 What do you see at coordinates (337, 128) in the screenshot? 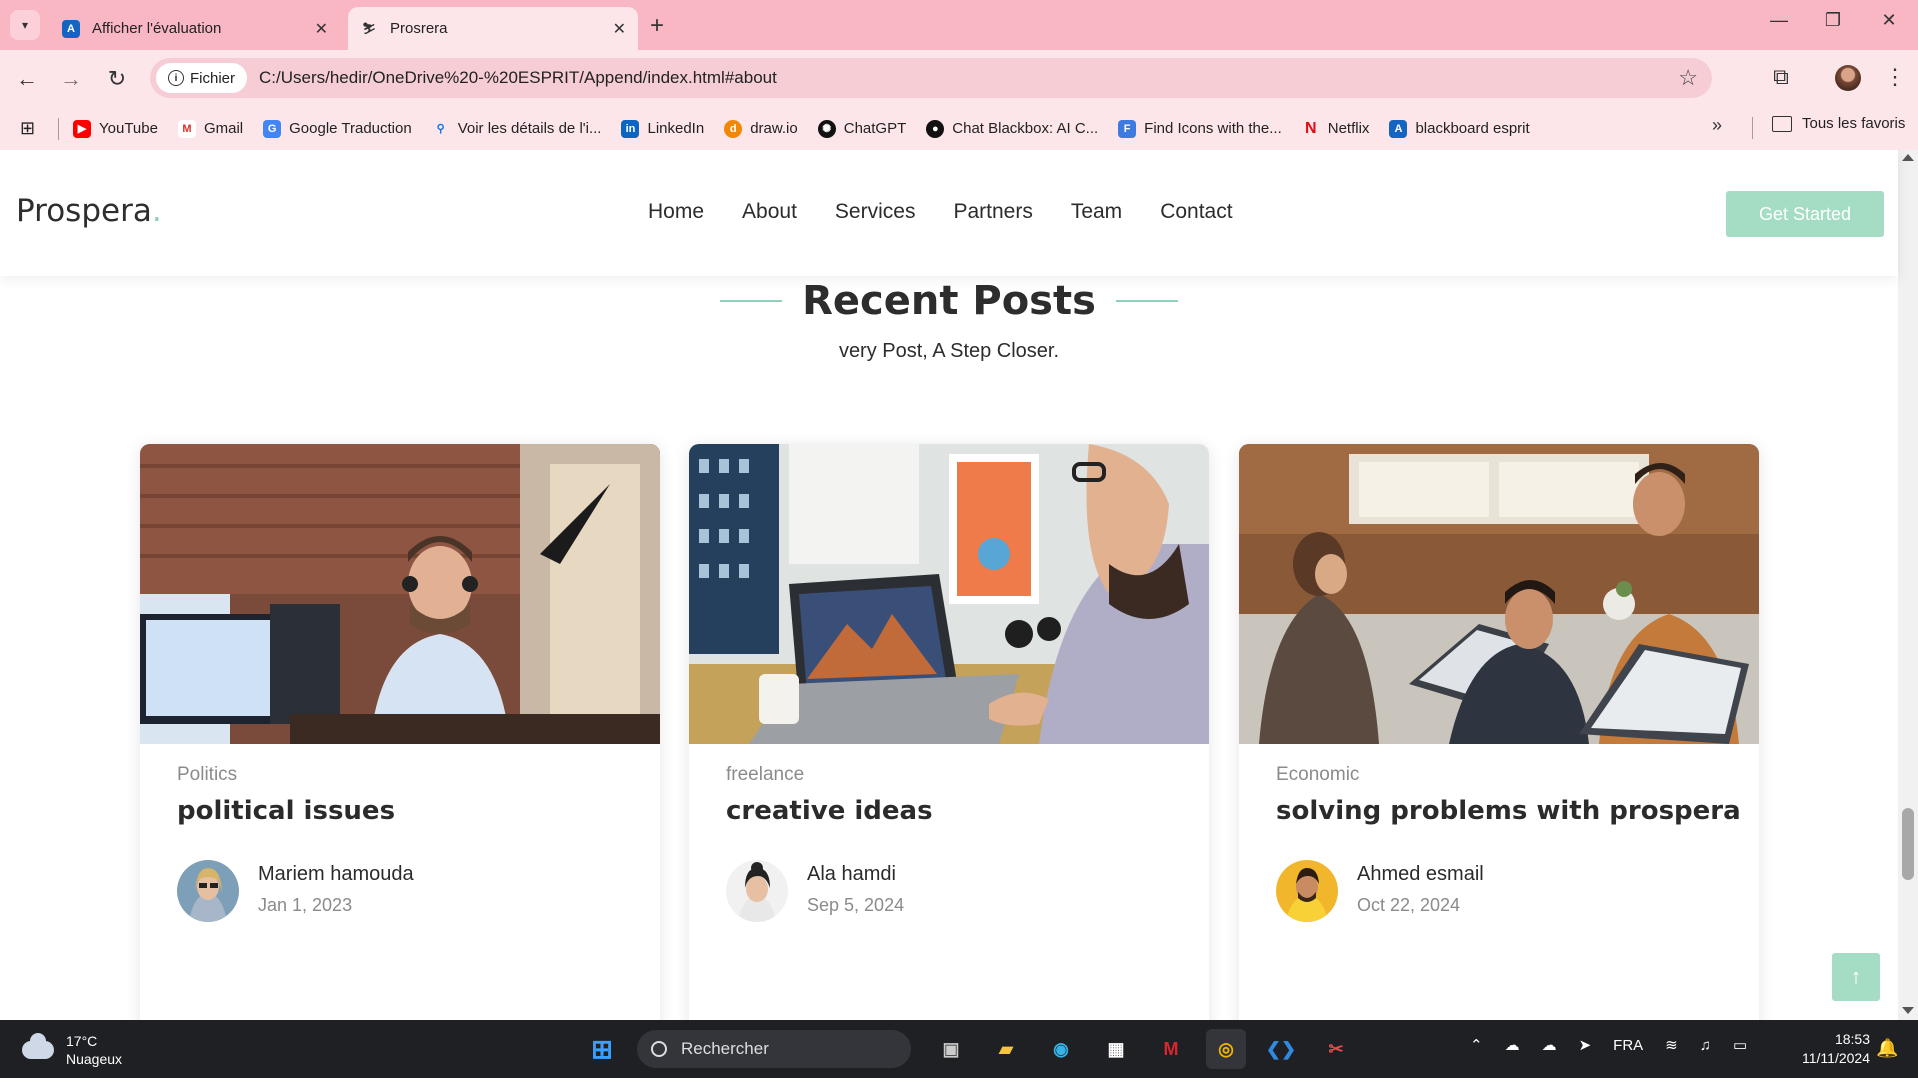
I see `bookmark-google-translate: G Google Traduction` at bounding box center [337, 128].